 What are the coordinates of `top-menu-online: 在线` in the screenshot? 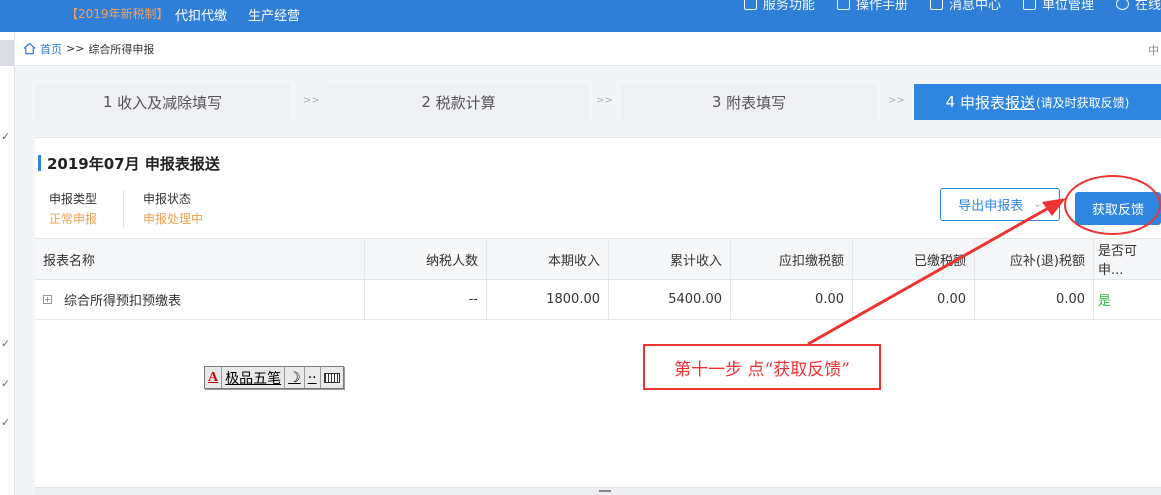 It's located at (1138, 6).